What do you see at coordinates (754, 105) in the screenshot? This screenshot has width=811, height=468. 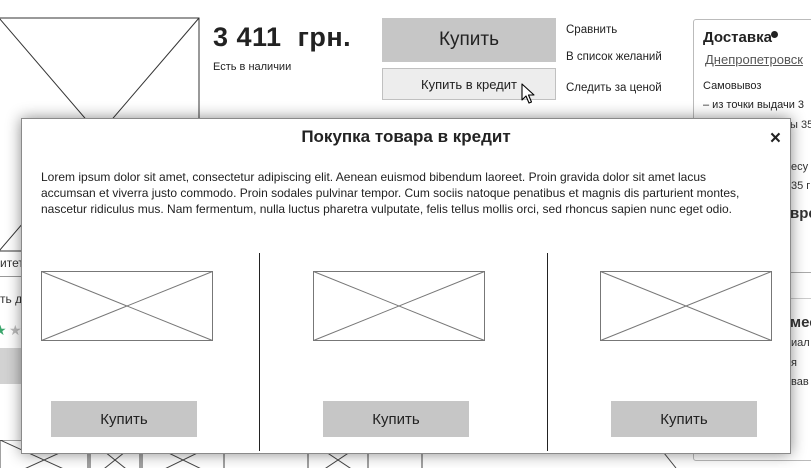 I see `pickup-point-text: – из точки выдачи 3` at bounding box center [754, 105].